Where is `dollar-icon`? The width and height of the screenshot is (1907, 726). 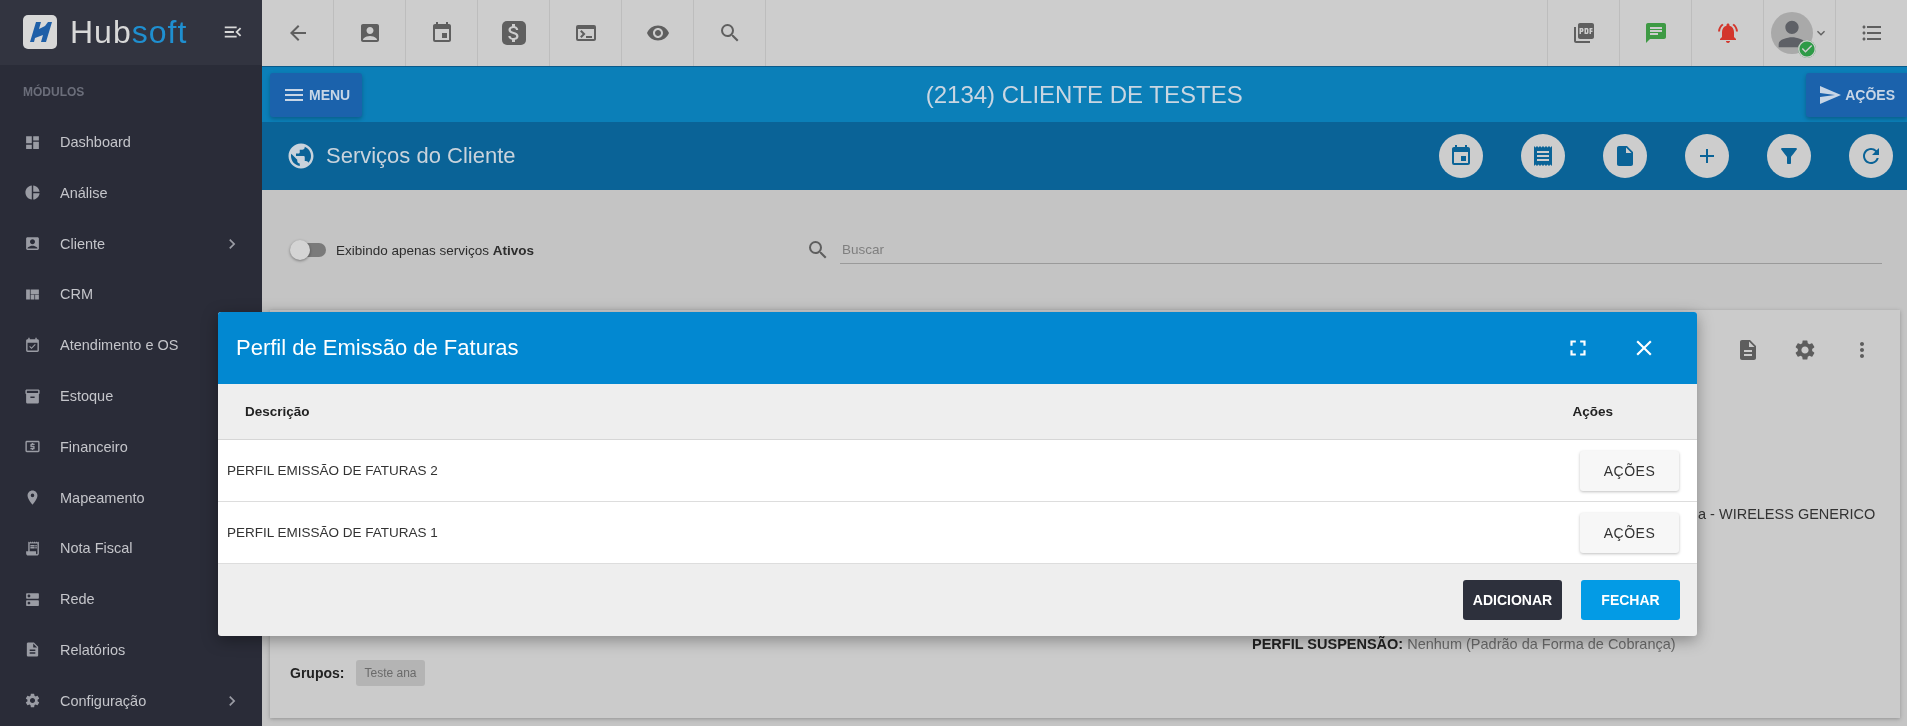 dollar-icon is located at coordinates (513, 33).